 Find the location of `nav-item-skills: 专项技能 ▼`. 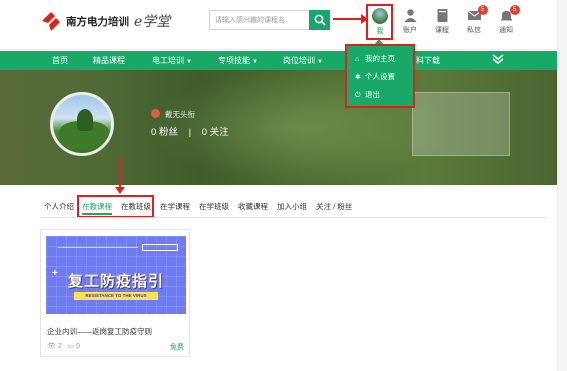

nav-item-skills: 专项技能 ▼ is located at coordinates (238, 60).